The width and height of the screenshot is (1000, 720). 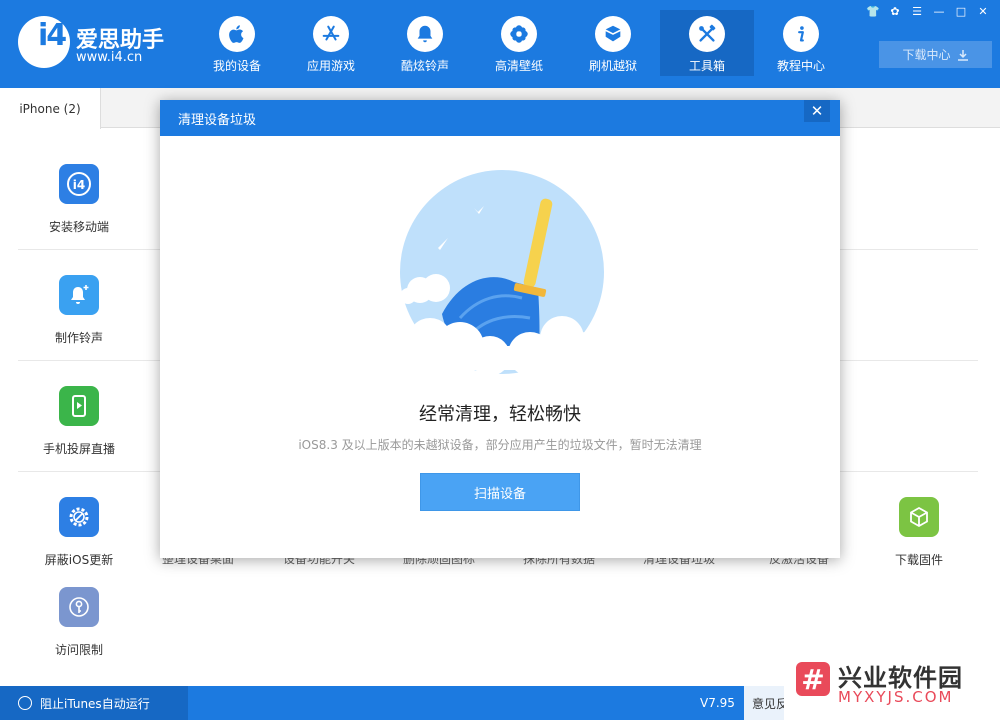 What do you see at coordinates (873, 11) in the screenshot?
I see `skin-icon: 👕` at bounding box center [873, 11].